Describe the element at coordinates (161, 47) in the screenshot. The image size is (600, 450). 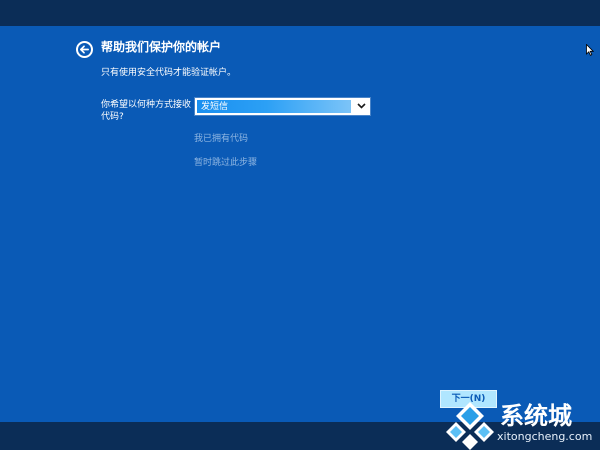
I see `page-title: 帮助我们保护你的帐户` at that location.